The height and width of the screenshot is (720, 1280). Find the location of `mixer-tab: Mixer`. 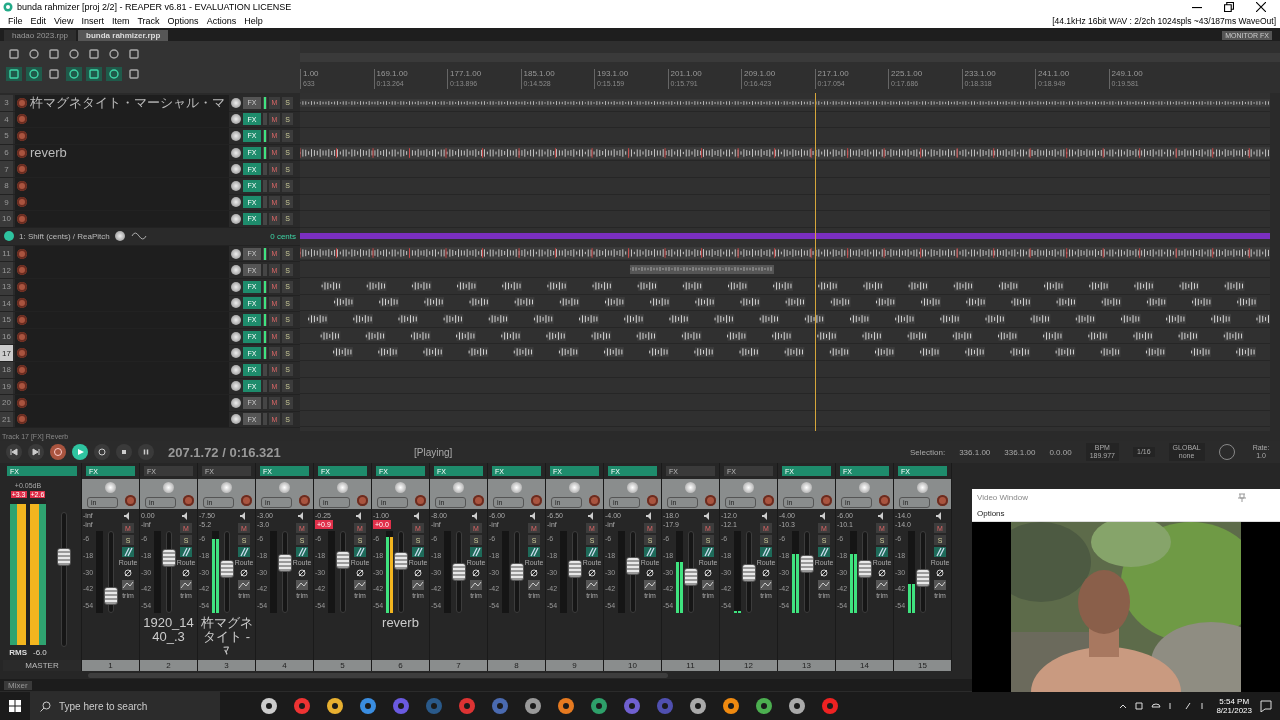

mixer-tab: Mixer is located at coordinates (18, 685).